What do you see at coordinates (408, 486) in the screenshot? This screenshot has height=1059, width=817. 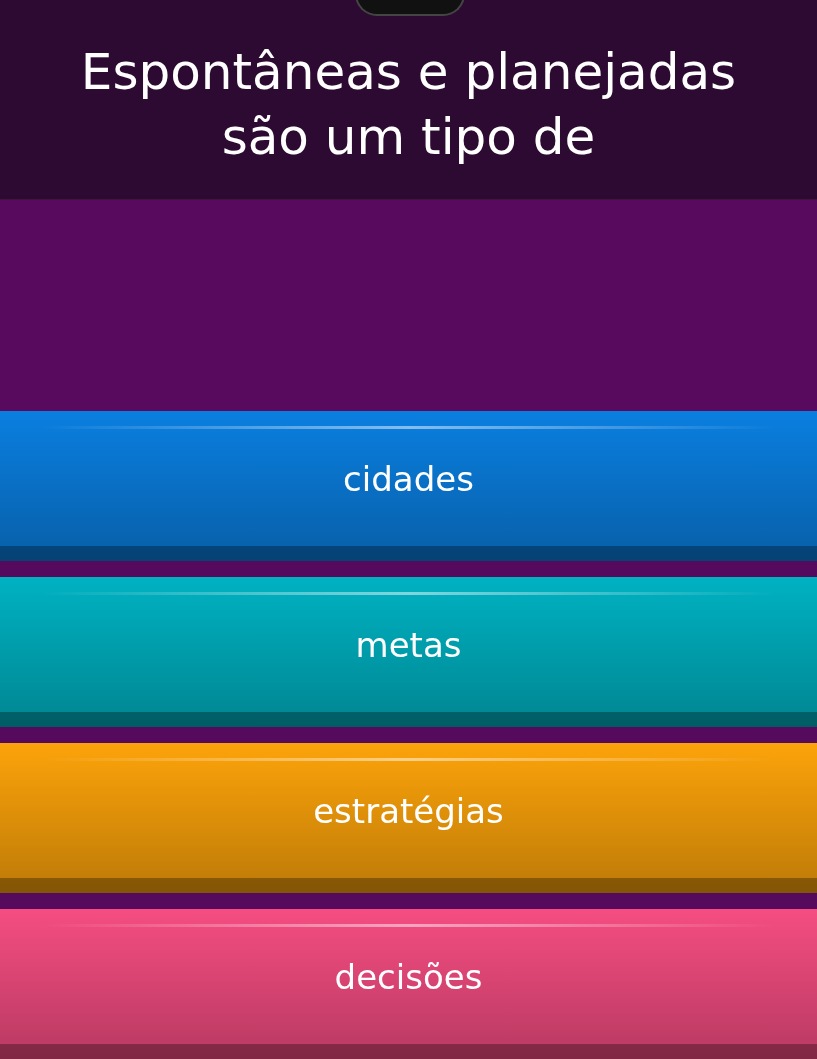 I see `answer-option: cidades` at bounding box center [408, 486].